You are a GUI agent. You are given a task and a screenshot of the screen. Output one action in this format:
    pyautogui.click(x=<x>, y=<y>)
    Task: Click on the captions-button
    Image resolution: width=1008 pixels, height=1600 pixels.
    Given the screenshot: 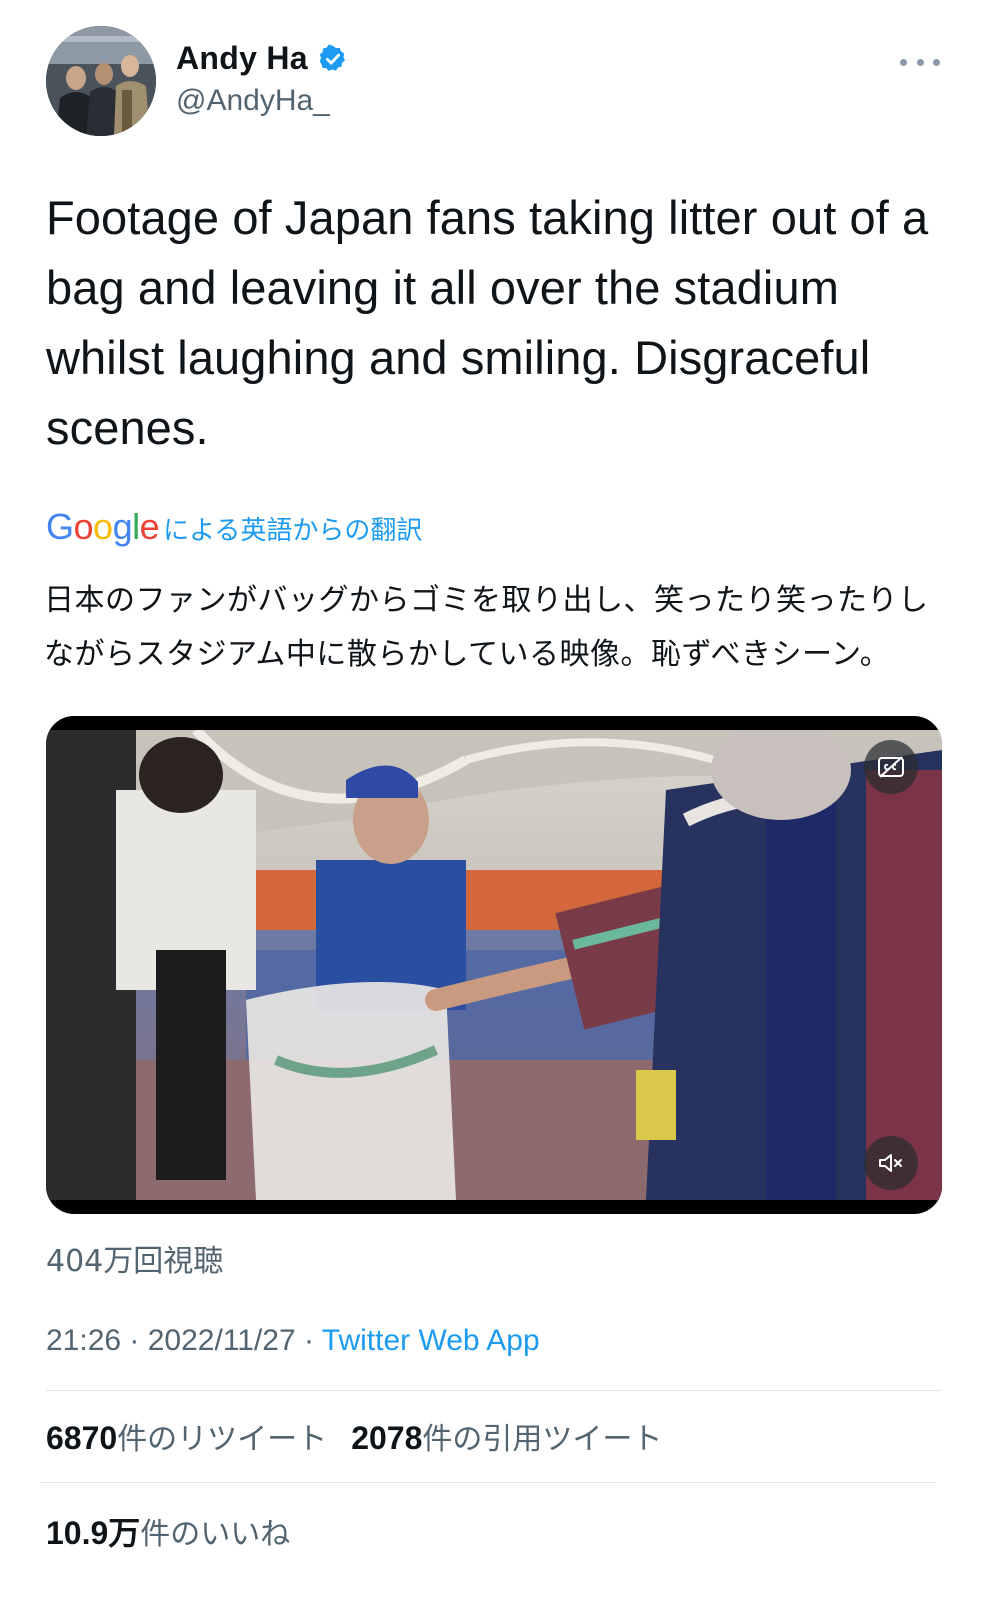 What is the action you would take?
    pyautogui.click(x=891, y=767)
    